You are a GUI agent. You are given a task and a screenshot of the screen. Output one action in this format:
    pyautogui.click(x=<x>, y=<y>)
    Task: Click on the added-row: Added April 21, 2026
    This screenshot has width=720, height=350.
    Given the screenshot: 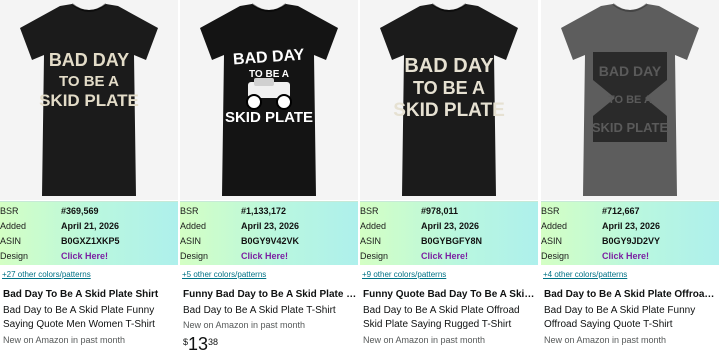 What is the action you would take?
    pyautogui.click(x=89, y=226)
    